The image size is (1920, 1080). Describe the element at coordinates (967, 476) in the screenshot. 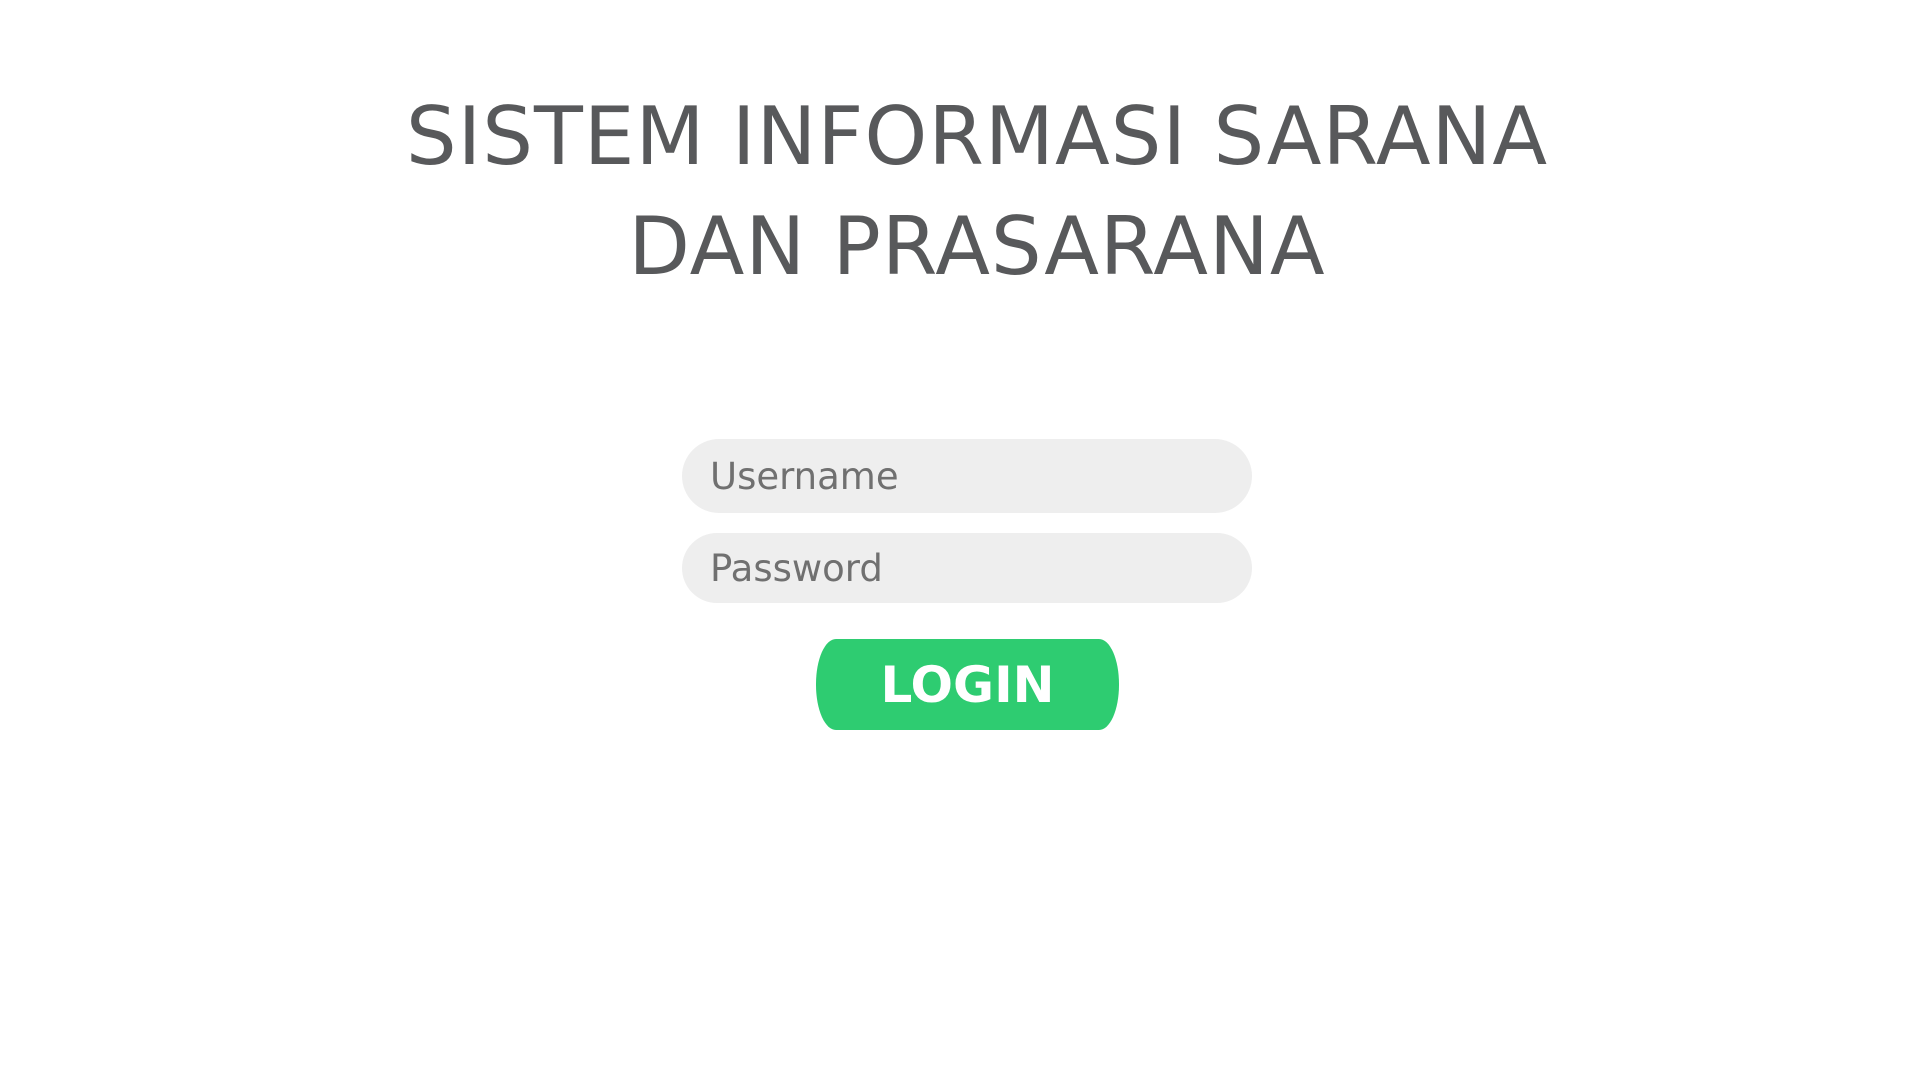

I see `username-input` at that location.